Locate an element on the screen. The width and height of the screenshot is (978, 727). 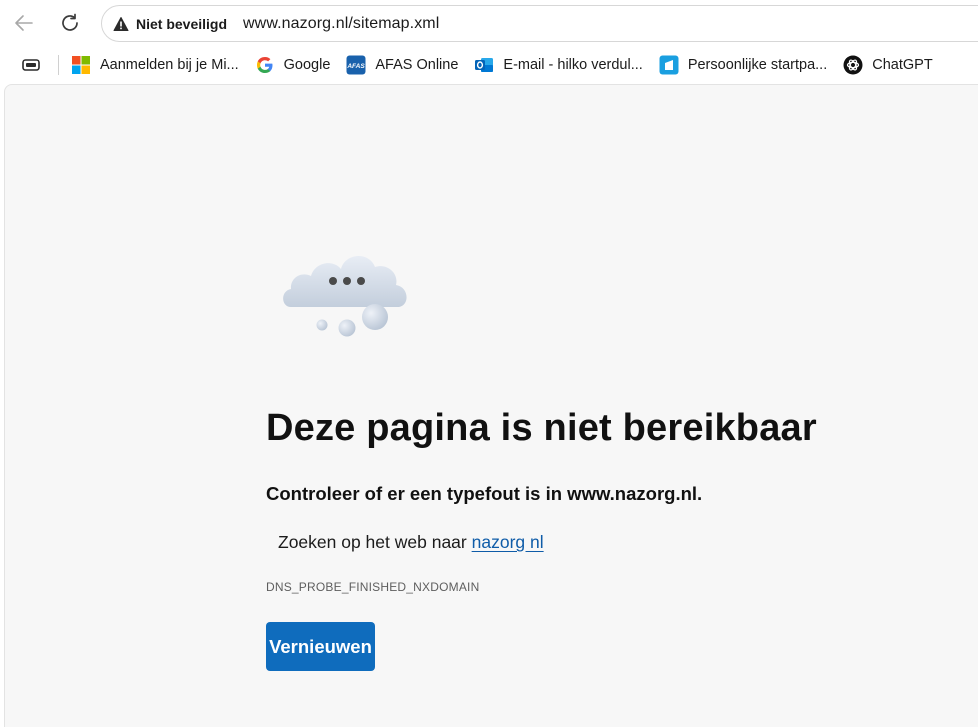
bookmark-chatgpt: ChatGPT is located at coordinates (890, 65).